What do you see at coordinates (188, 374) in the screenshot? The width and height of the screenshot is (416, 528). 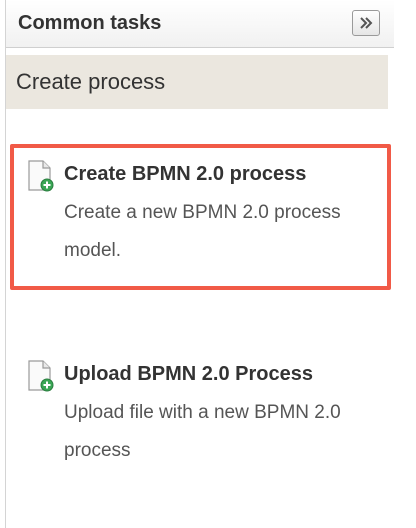 I see `task-title: Upload BPMN 2.0 Process` at bounding box center [188, 374].